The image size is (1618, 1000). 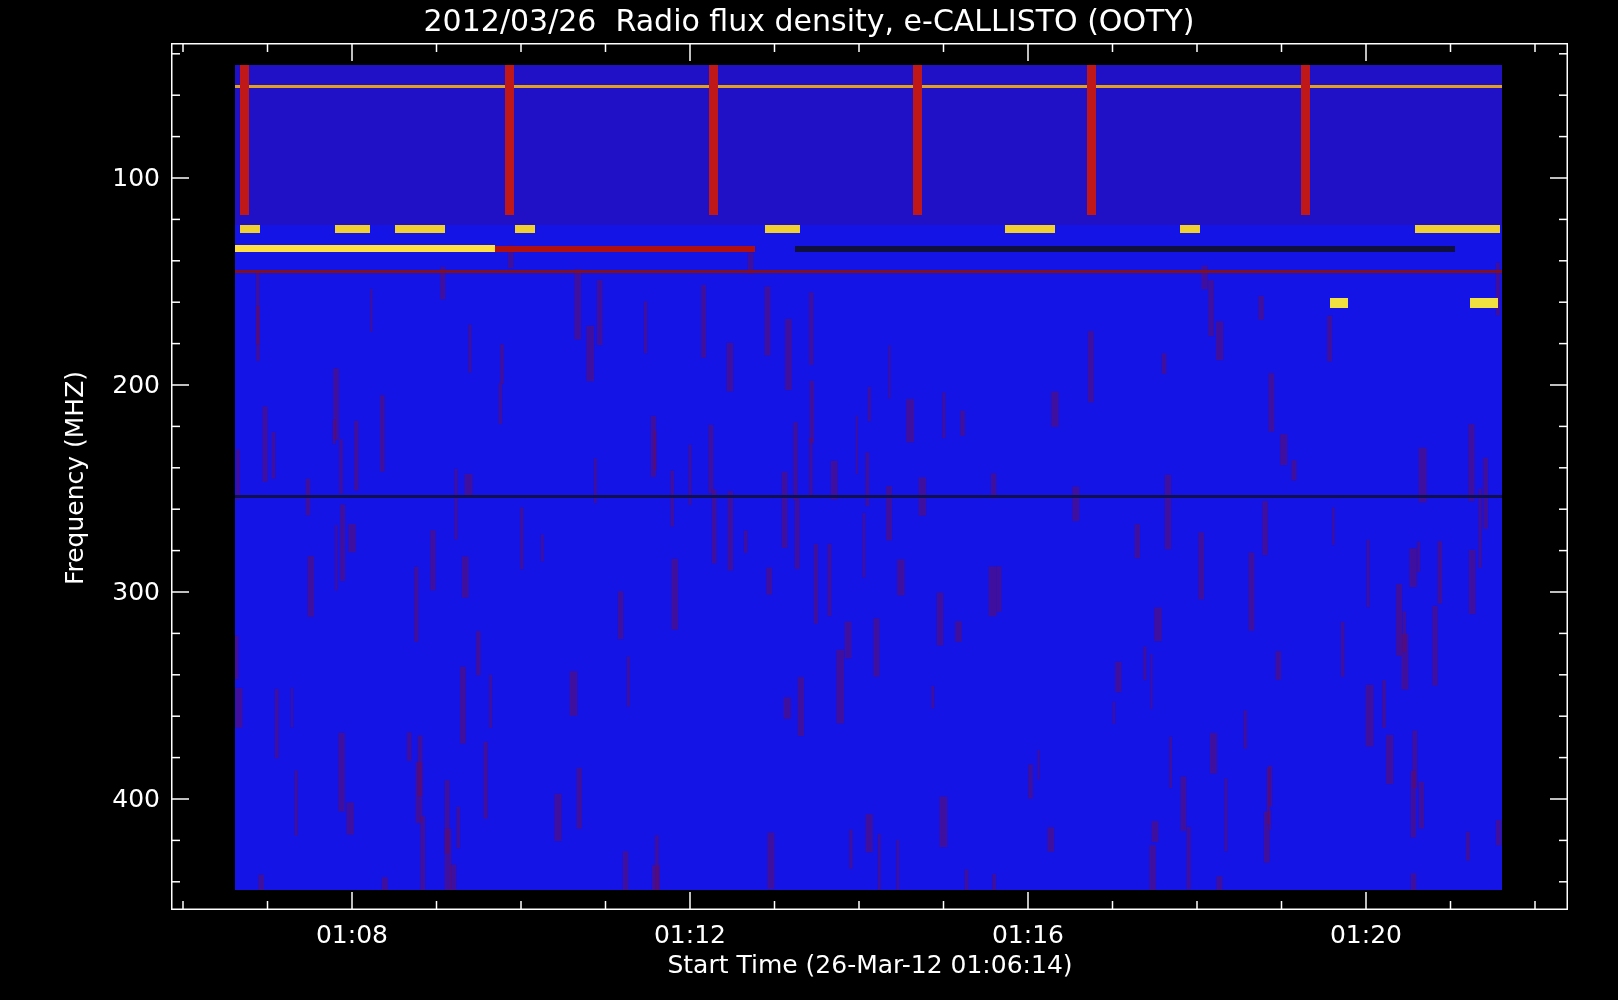 I want to click on y-tick-label: 300, so click(x=135, y=592).